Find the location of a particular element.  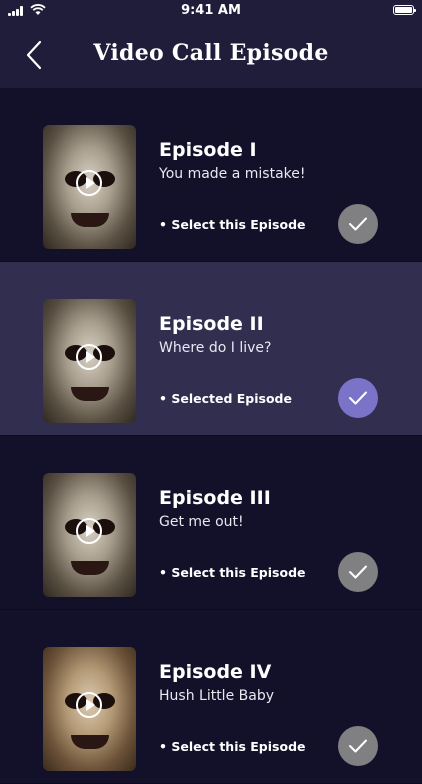

battery-icon is located at coordinates (404, 10).